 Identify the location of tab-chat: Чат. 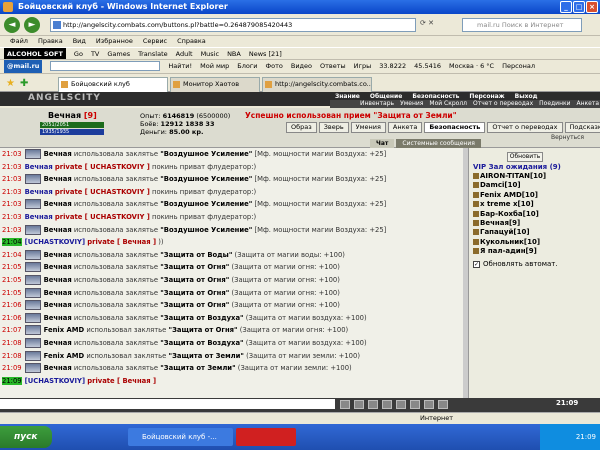
(382, 143).